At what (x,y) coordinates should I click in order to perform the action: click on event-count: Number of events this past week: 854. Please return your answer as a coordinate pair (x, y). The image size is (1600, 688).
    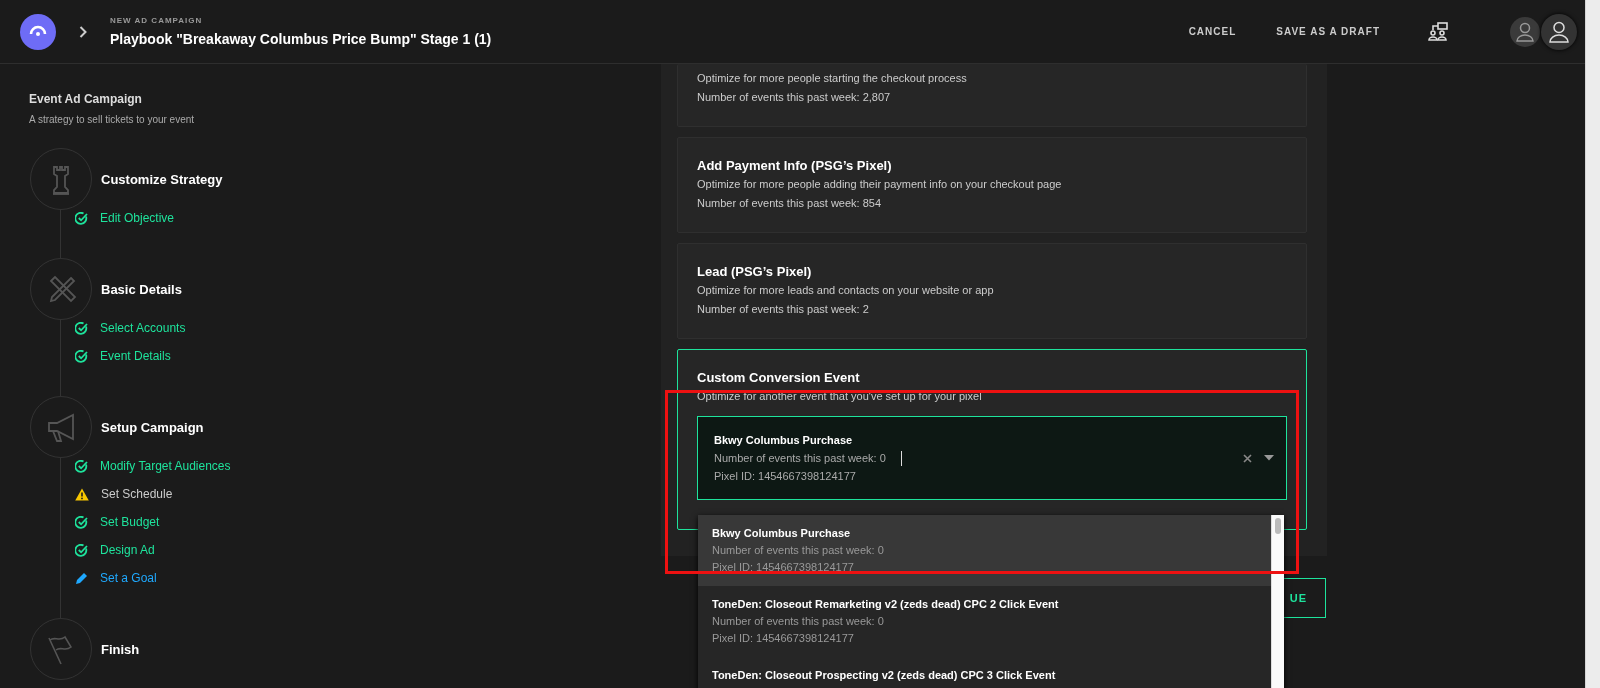
    Looking at the image, I should click on (790, 203).